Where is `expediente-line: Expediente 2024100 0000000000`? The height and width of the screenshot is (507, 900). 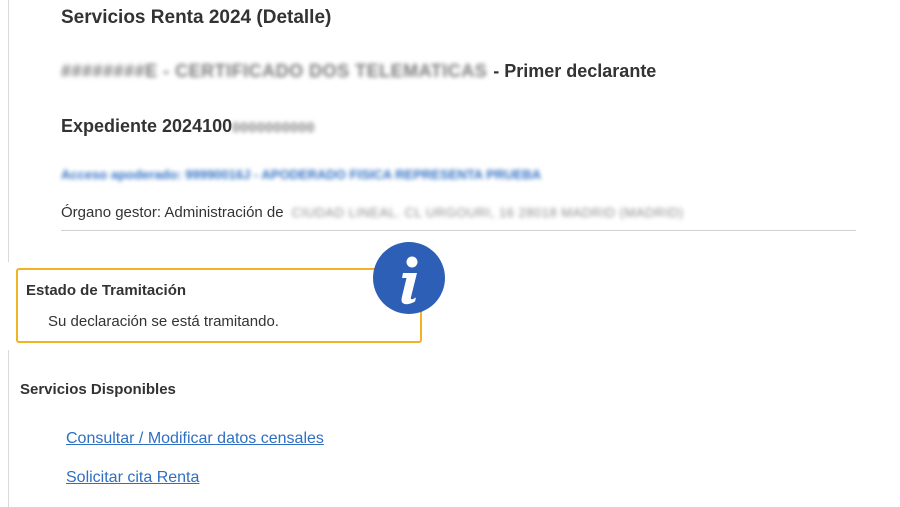
expediente-line: Expediente 2024100 0000000000 is located at coordinates (188, 126).